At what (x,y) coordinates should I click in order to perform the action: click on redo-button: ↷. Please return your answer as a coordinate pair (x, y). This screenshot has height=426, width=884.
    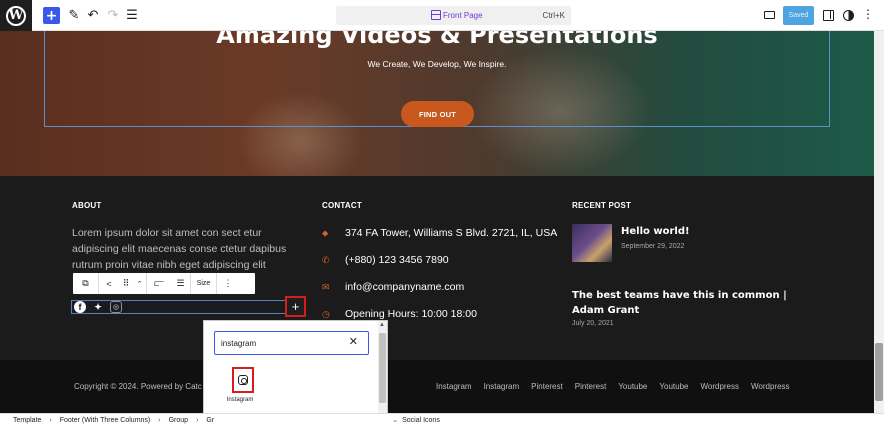
    Looking at the image, I should click on (113, 15).